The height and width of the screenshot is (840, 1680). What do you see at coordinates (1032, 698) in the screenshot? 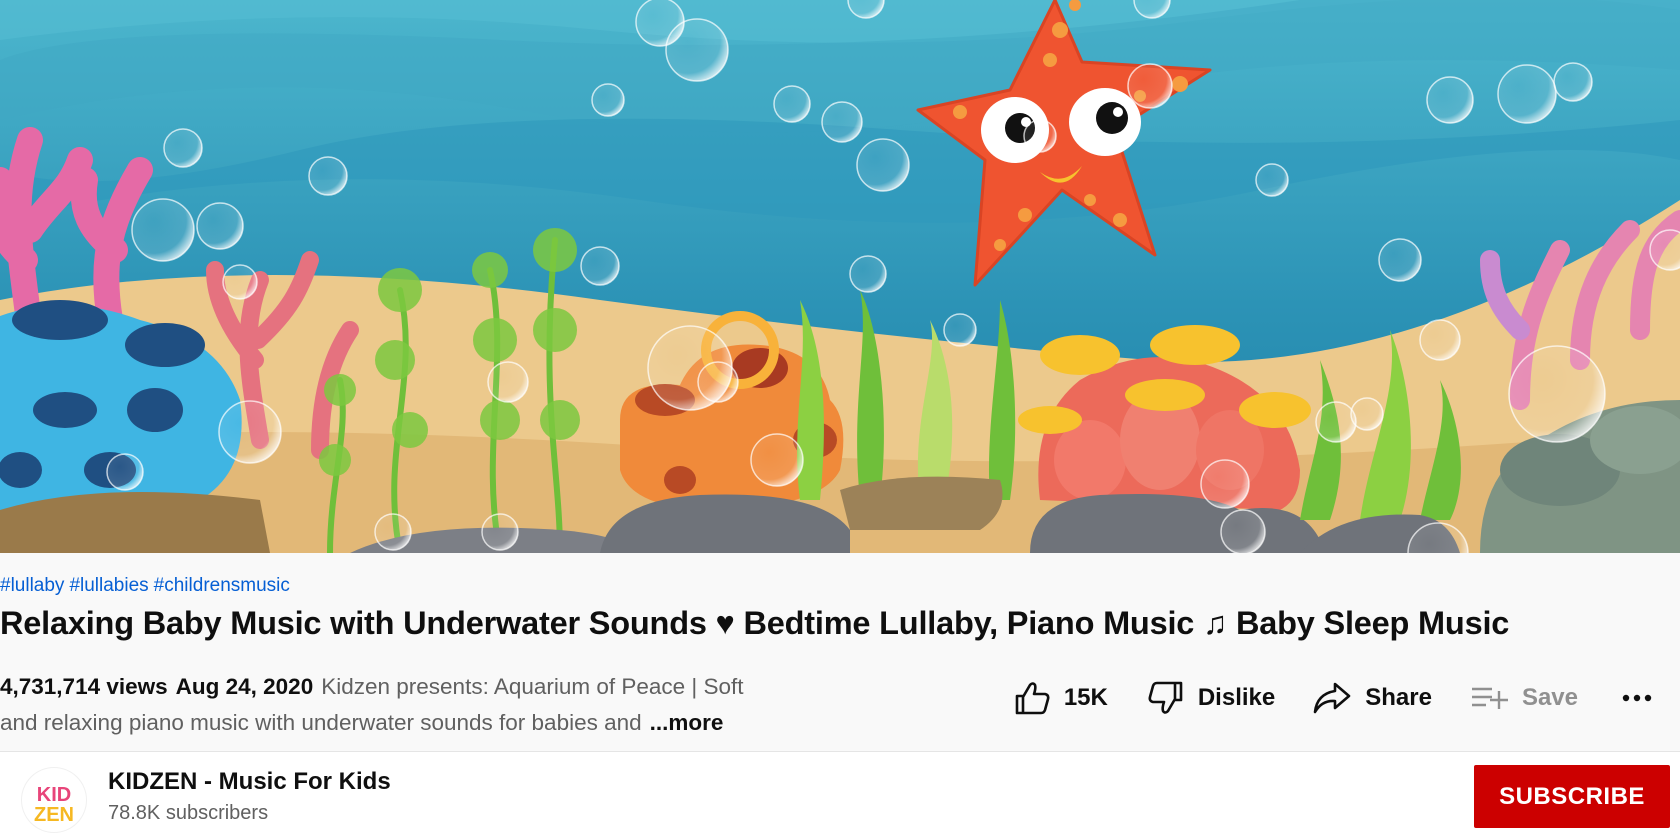
I see `thumbs-up-icon` at bounding box center [1032, 698].